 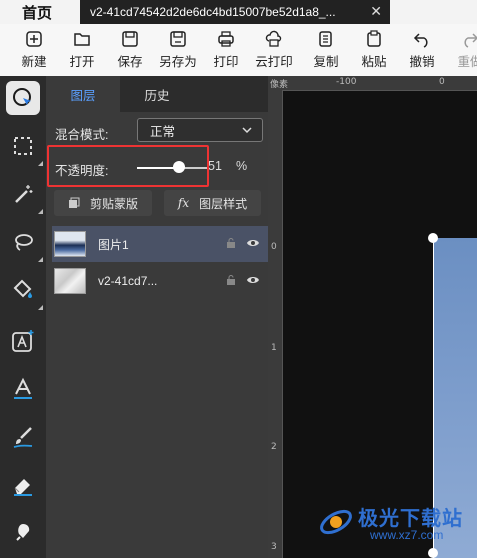 What do you see at coordinates (420, 40) in the screenshot?
I see `undo-icon` at bounding box center [420, 40].